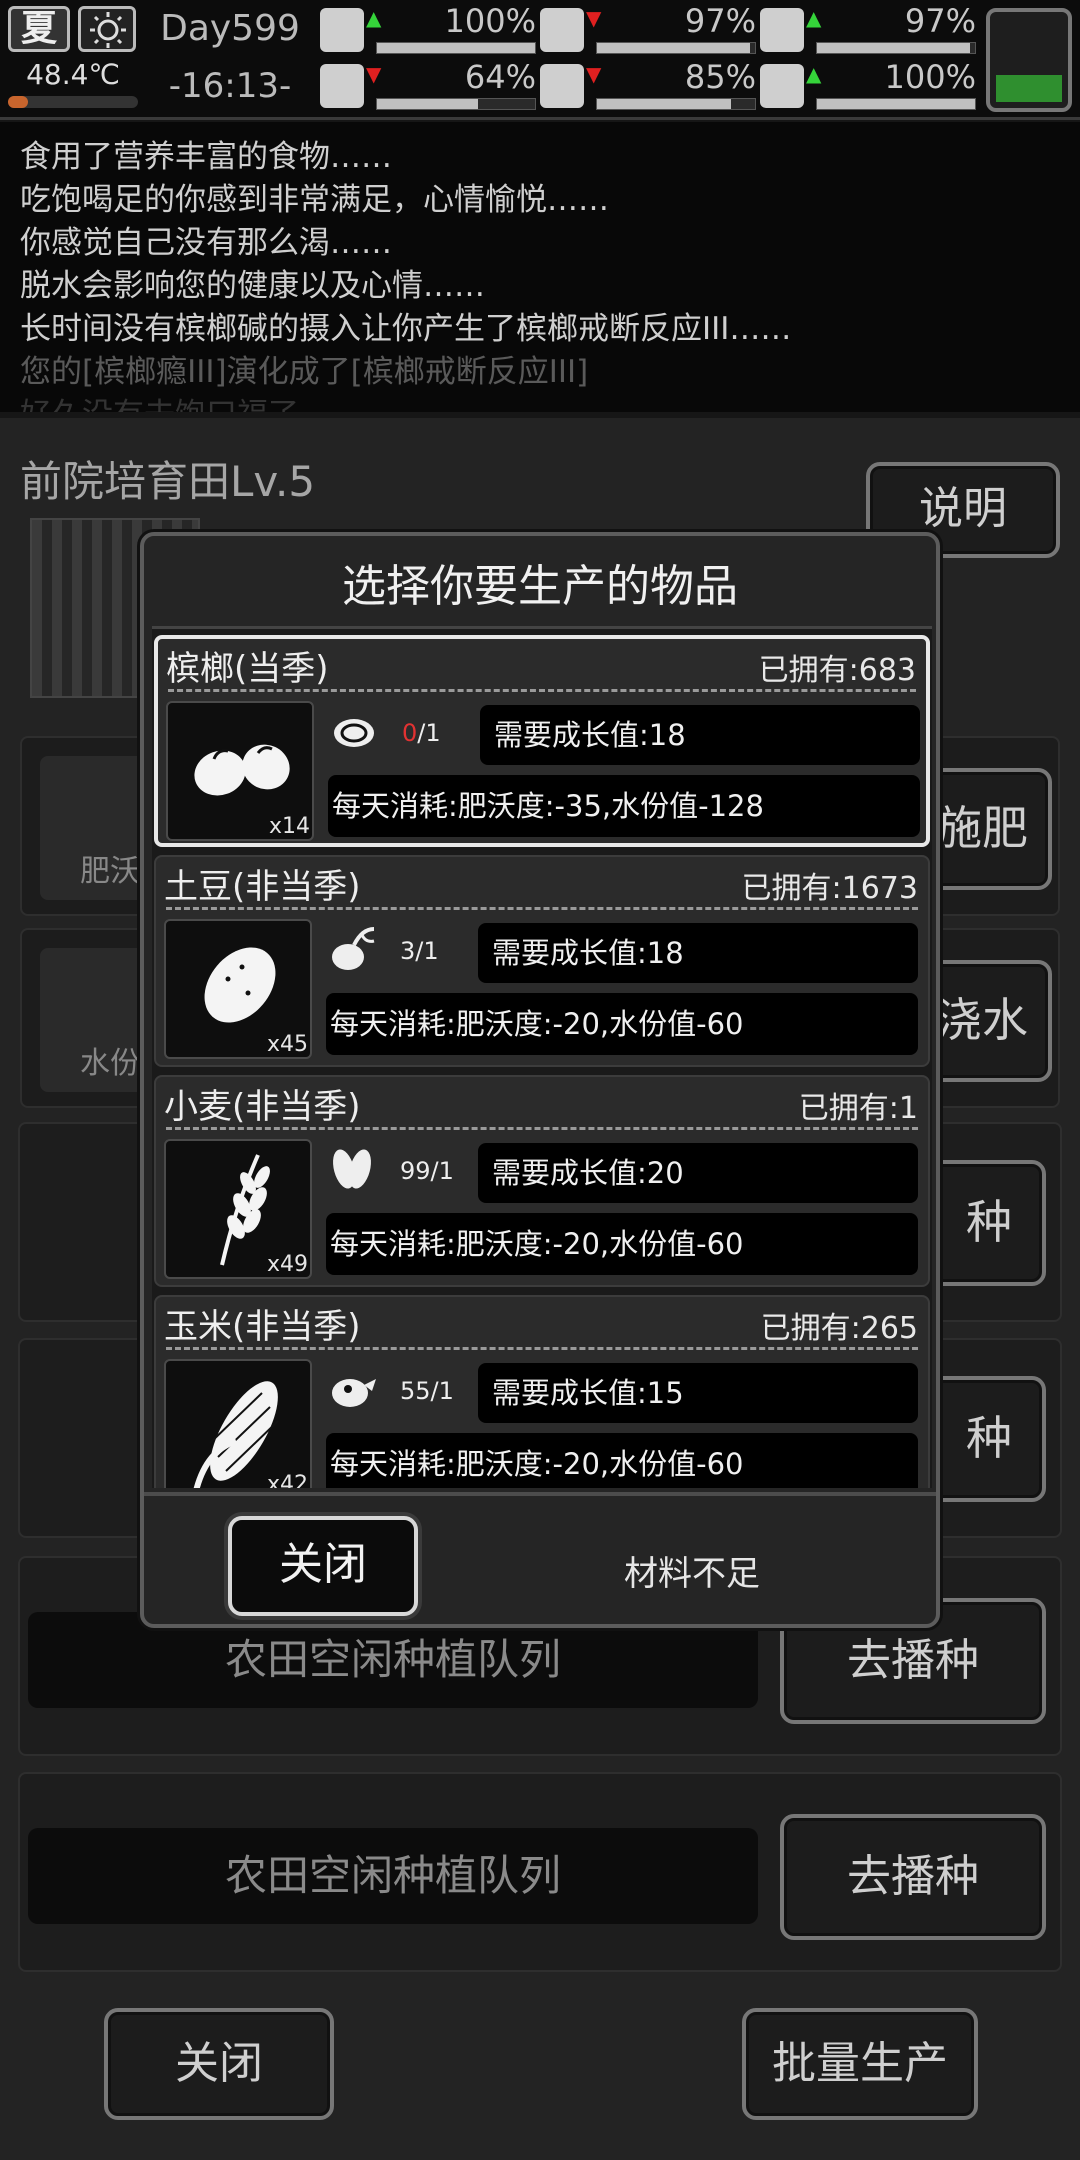  Describe the element at coordinates (913, 1877) in the screenshot. I see `sow-button: 去播种` at that location.